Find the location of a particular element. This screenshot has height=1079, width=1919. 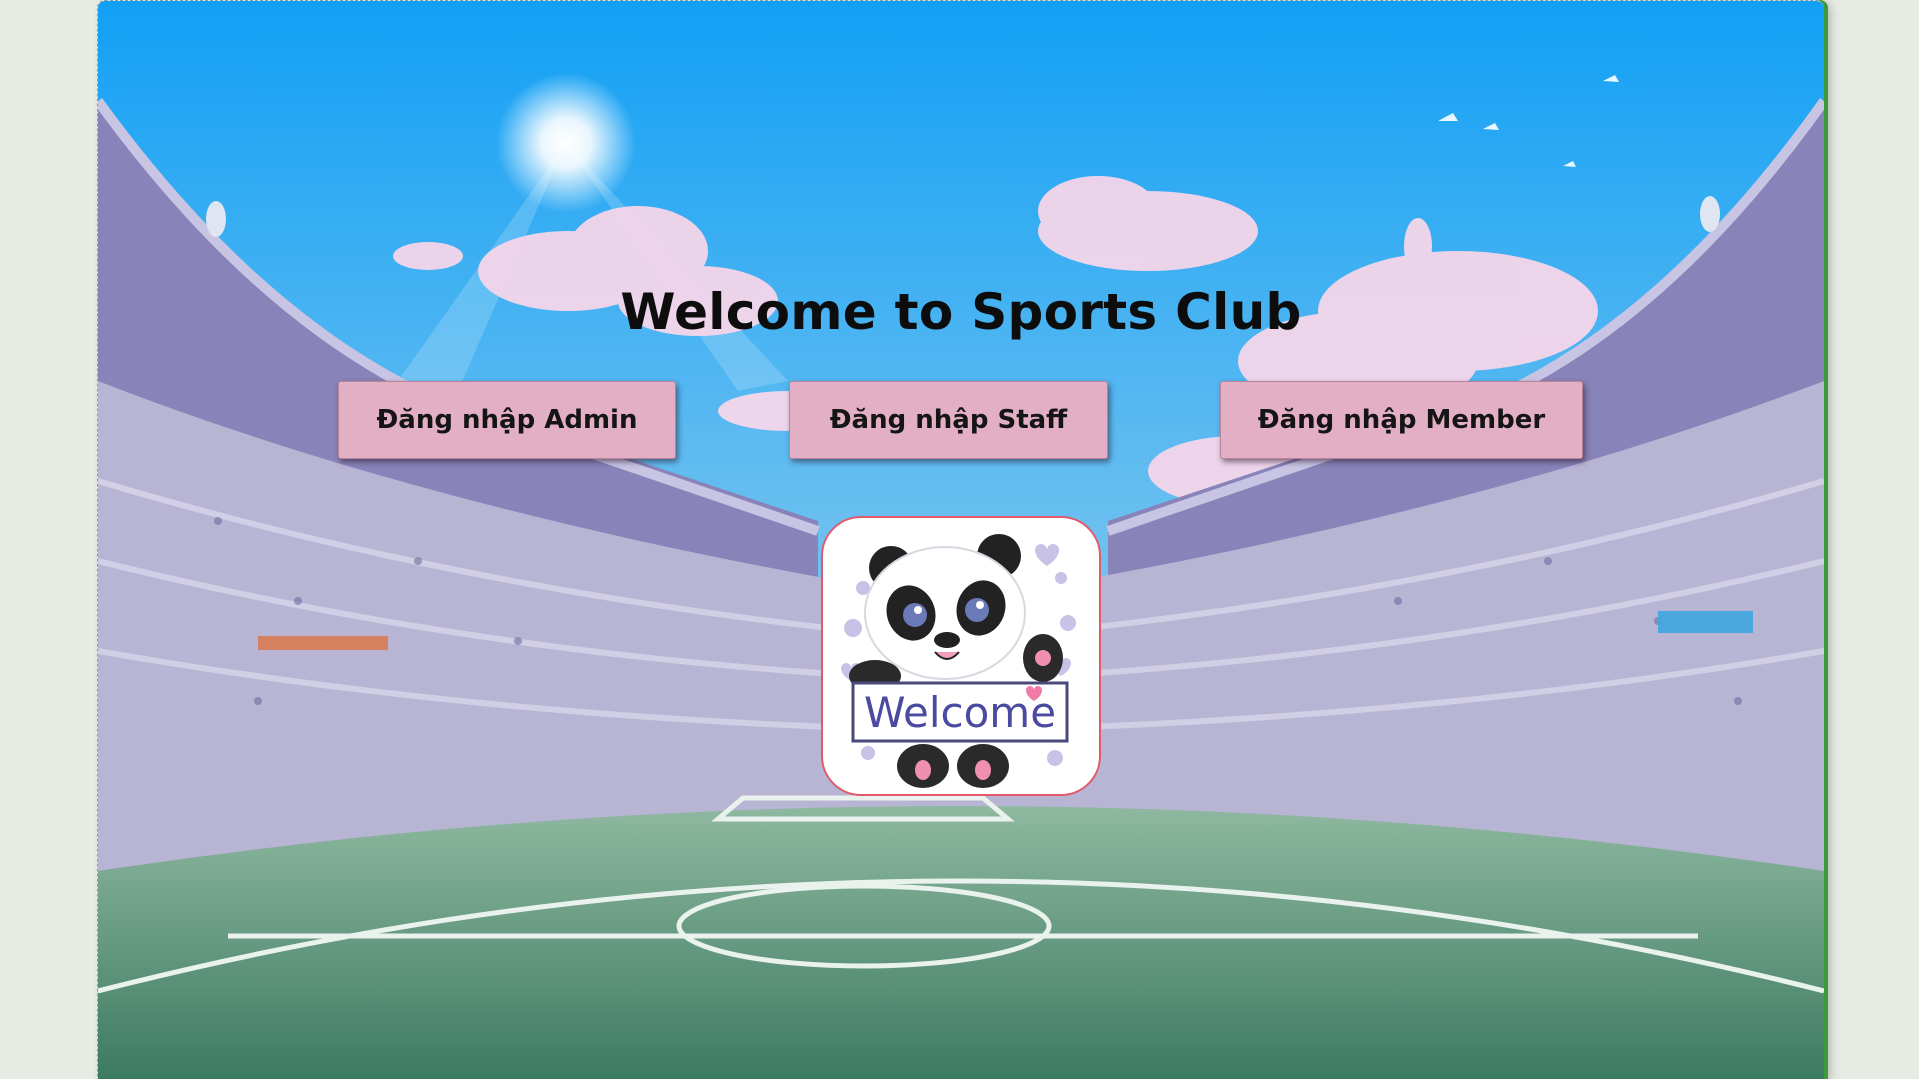

panda-welcome-icon: Welcome is located at coordinates (958, 661).